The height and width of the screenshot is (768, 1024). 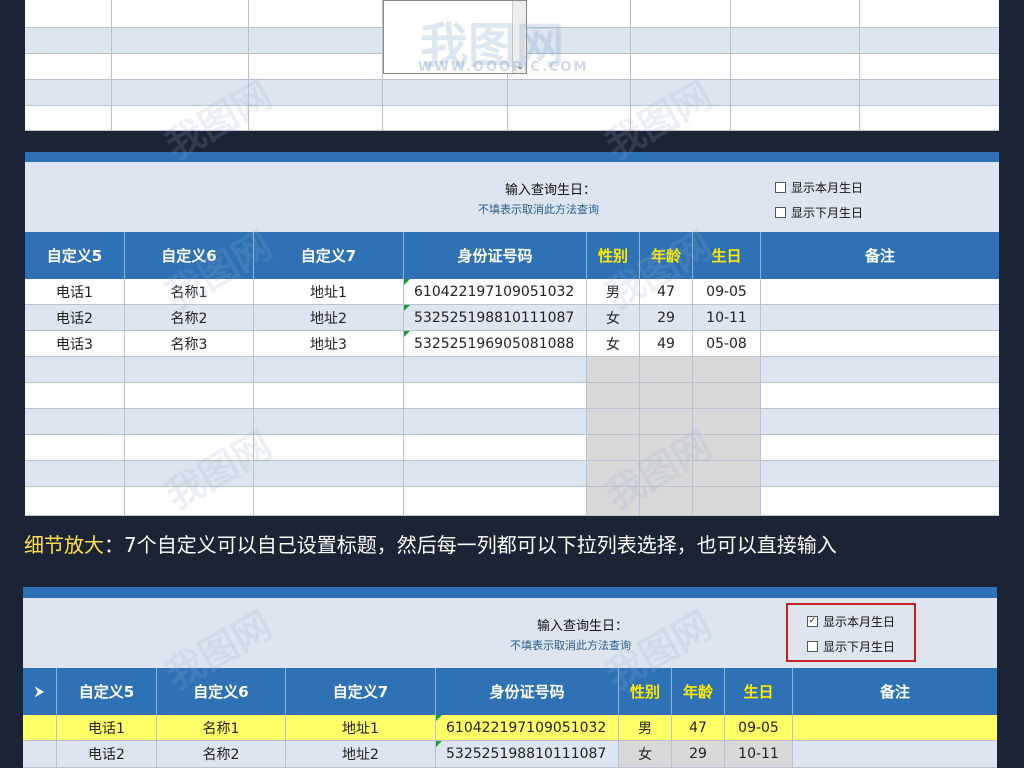 I want to click on caption-prefix: 细节放大, so click(x=64, y=545).